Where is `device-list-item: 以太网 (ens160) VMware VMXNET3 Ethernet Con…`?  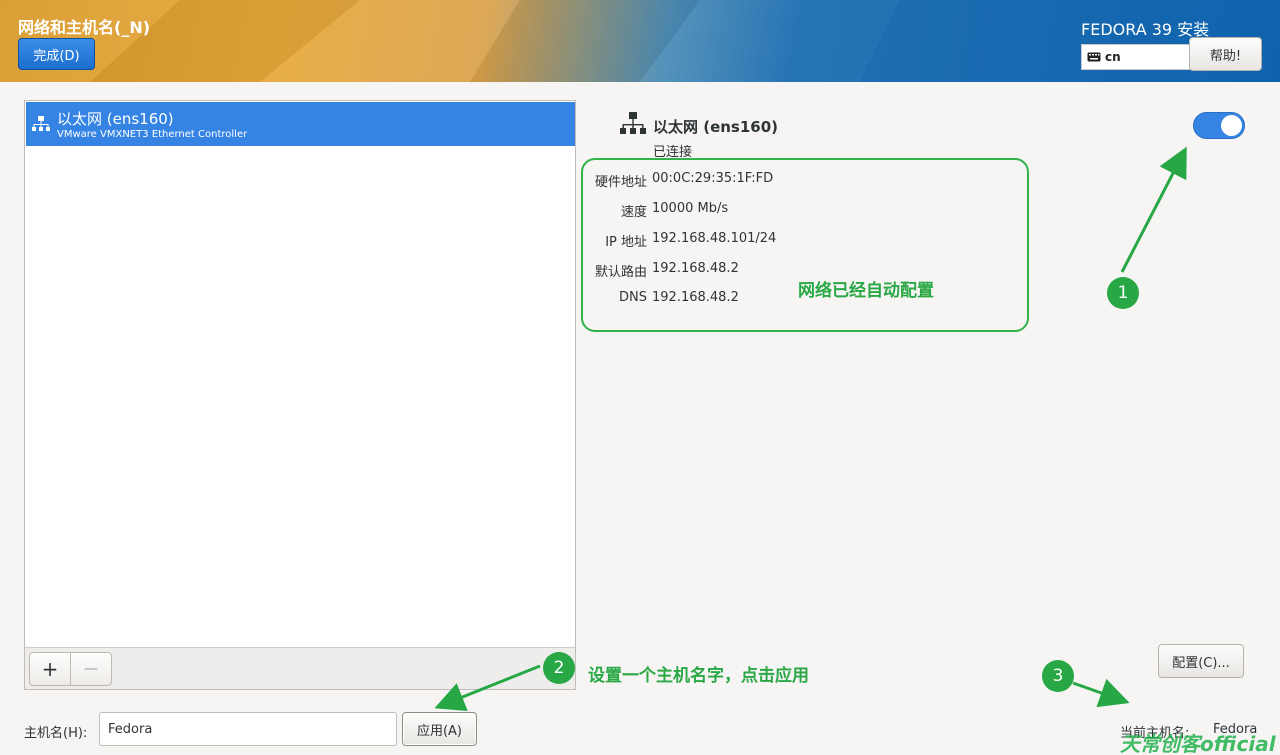
device-list-item: 以太网 (ens160) VMware VMXNET3 Ethernet Con… is located at coordinates (300, 124).